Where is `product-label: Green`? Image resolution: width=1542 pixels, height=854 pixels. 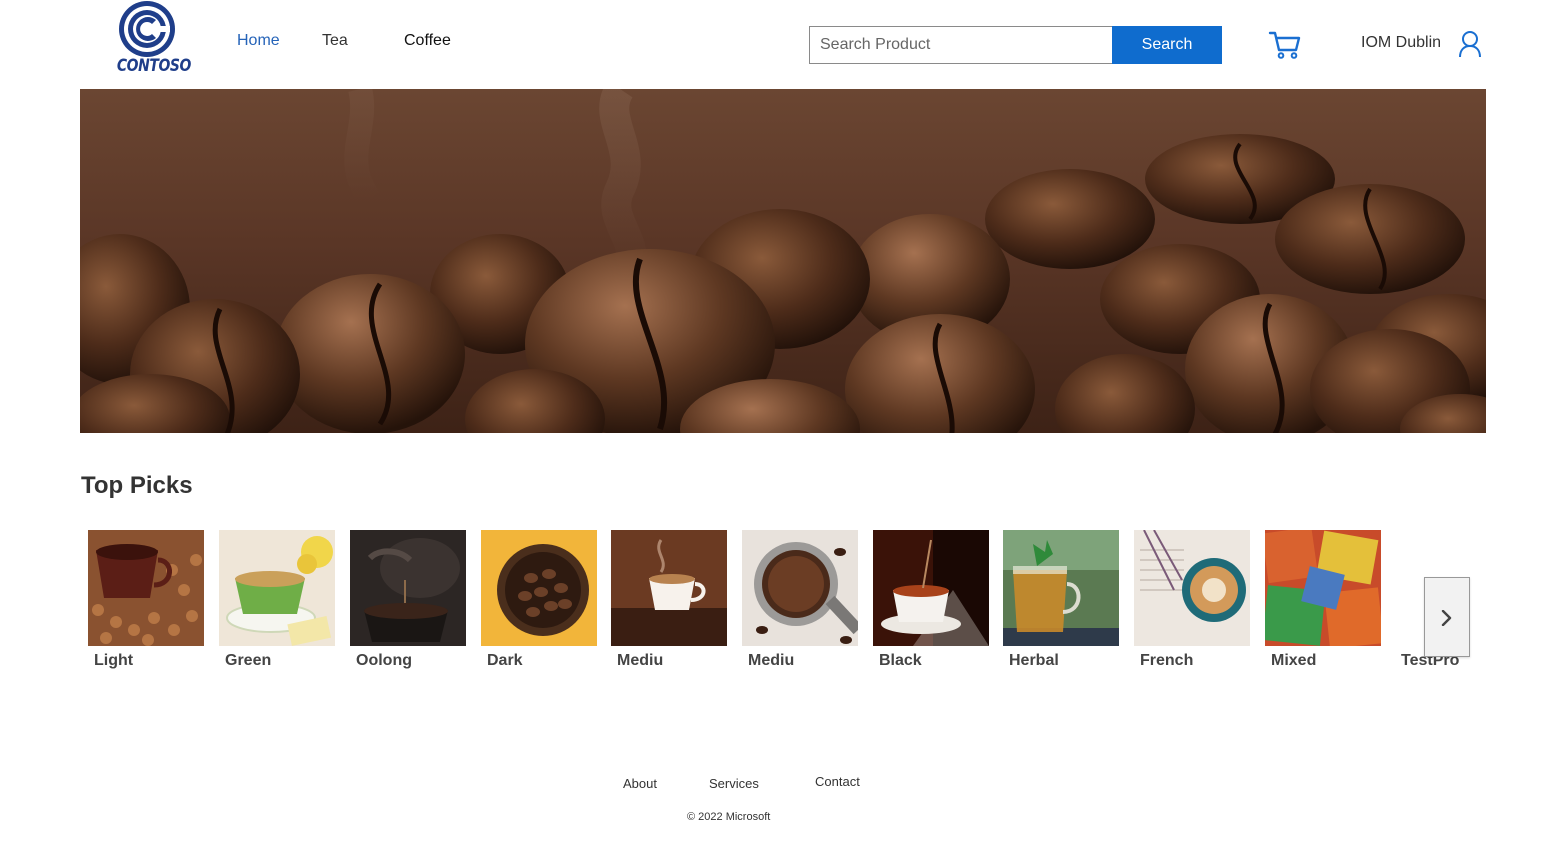
product-label: Green is located at coordinates (248, 660).